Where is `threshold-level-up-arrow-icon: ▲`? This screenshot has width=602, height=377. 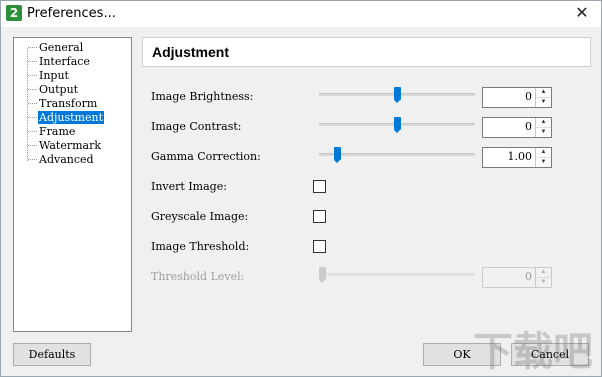 threshold-level-up-arrow-icon: ▲ is located at coordinates (543, 273).